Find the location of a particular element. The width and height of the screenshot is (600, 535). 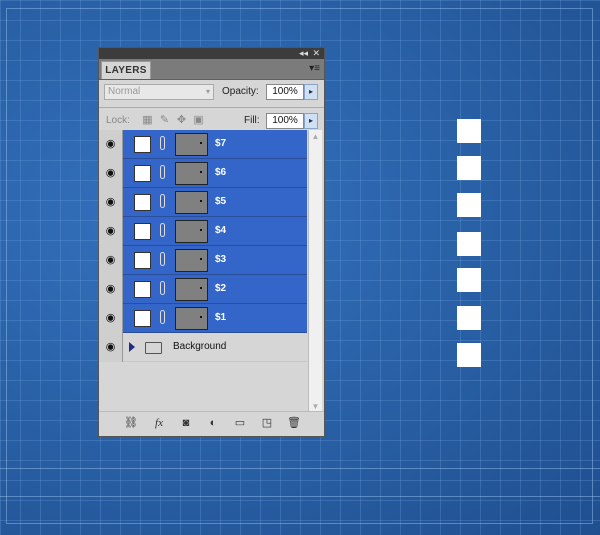

panel-titlebar: ◂◂ ✕ is located at coordinates (211, 53).